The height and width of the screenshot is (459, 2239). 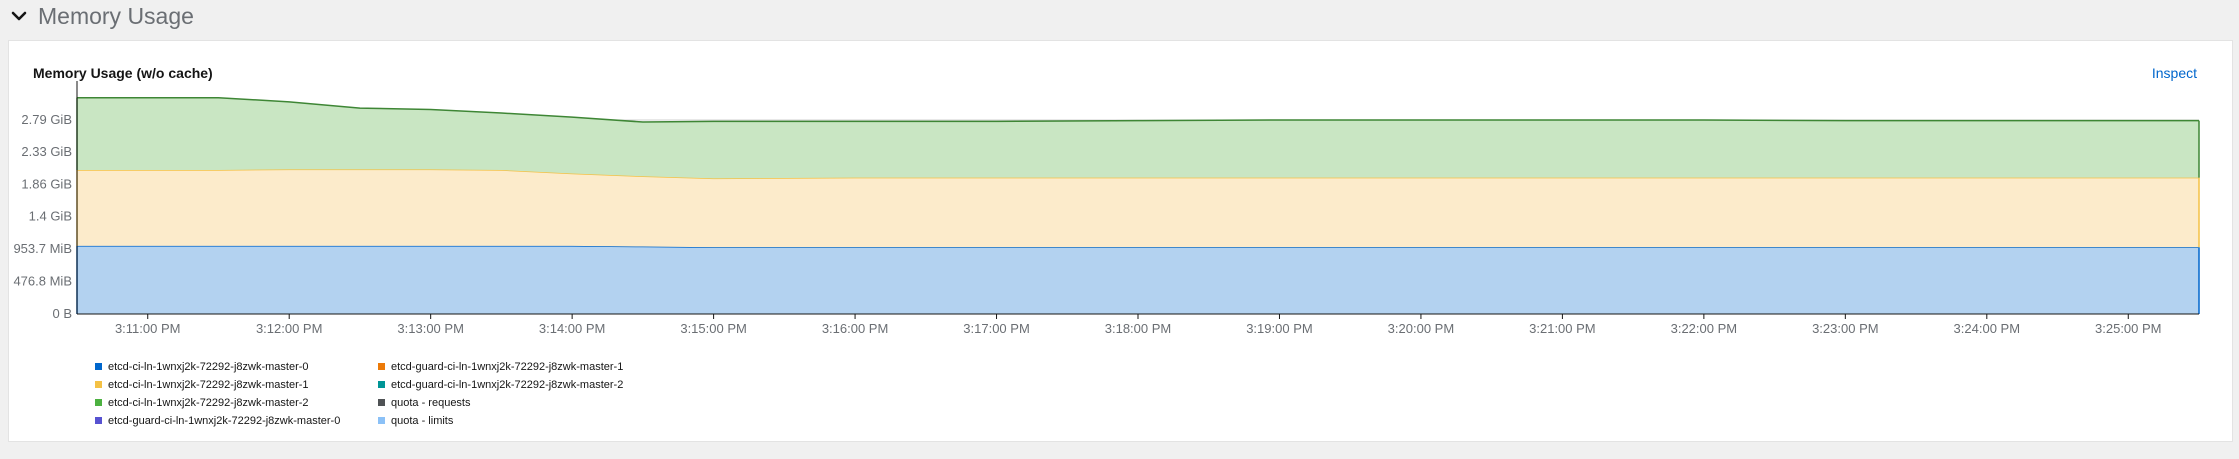 I want to click on legend-label: quota - requests, so click(x=431, y=402).